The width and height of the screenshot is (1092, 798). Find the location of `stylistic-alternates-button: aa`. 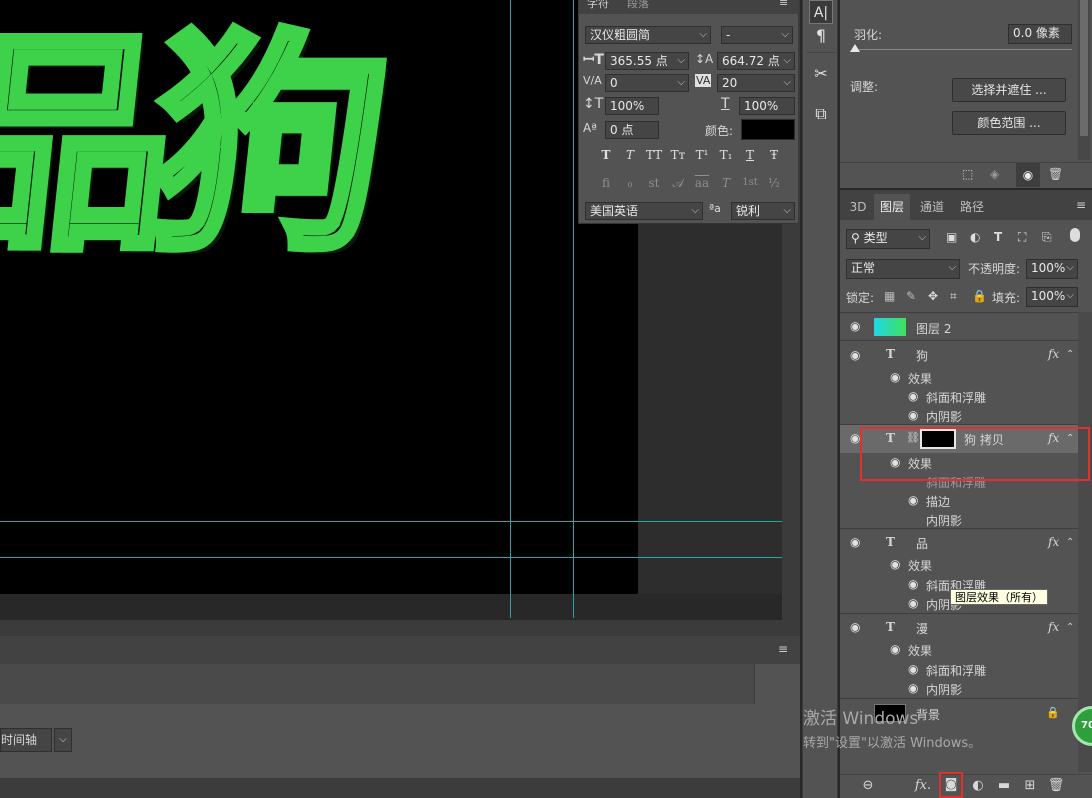

stylistic-alternates-button: aa is located at coordinates (702, 183).